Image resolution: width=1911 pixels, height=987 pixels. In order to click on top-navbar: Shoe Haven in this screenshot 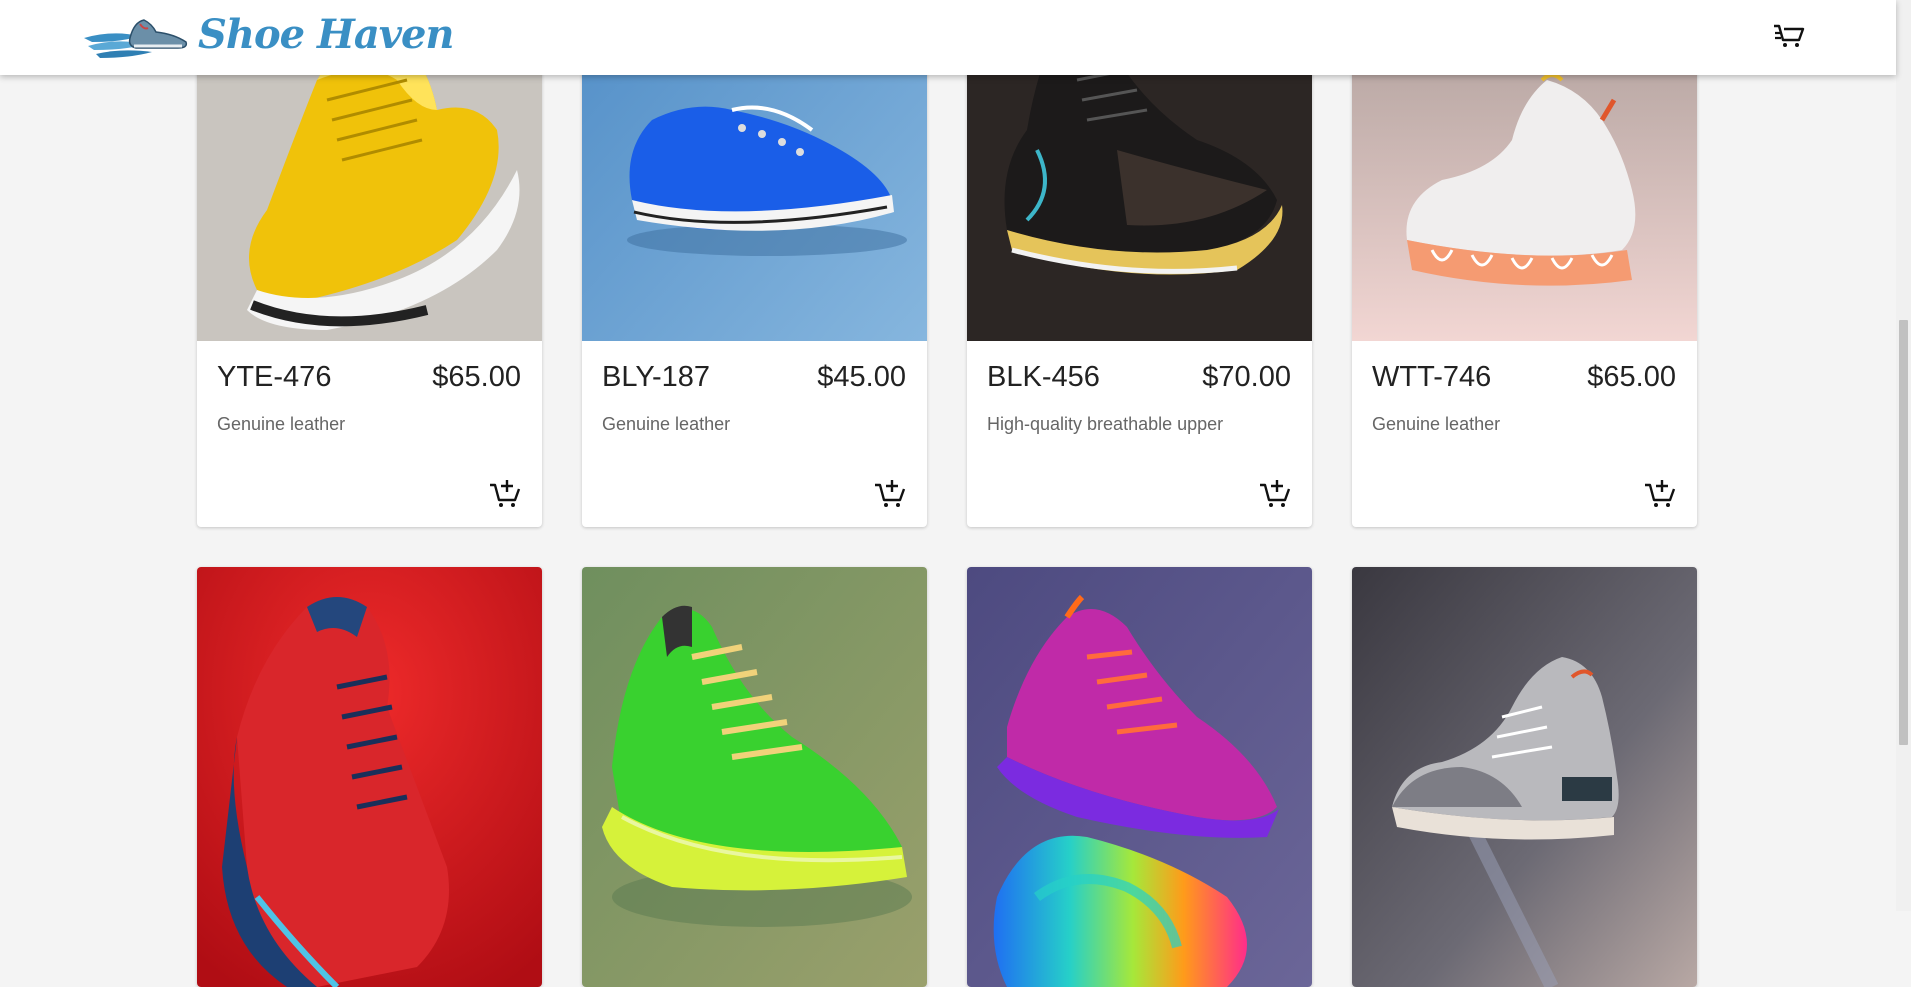, I will do `click(948, 37)`.